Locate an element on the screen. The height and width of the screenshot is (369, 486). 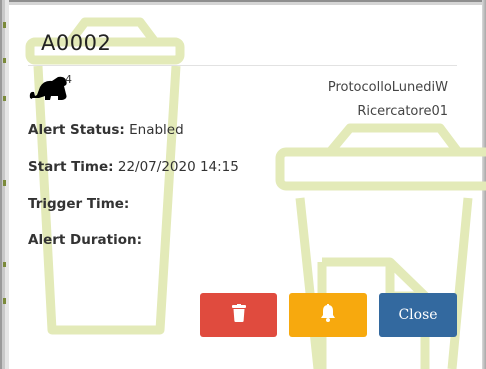
bell-icon is located at coordinates (328, 315).